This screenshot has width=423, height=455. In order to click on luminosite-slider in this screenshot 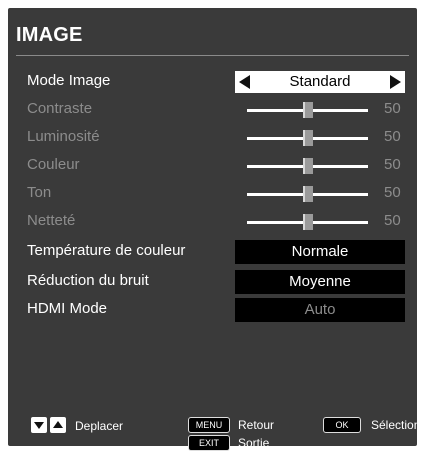, I will do `click(307, 138)`.